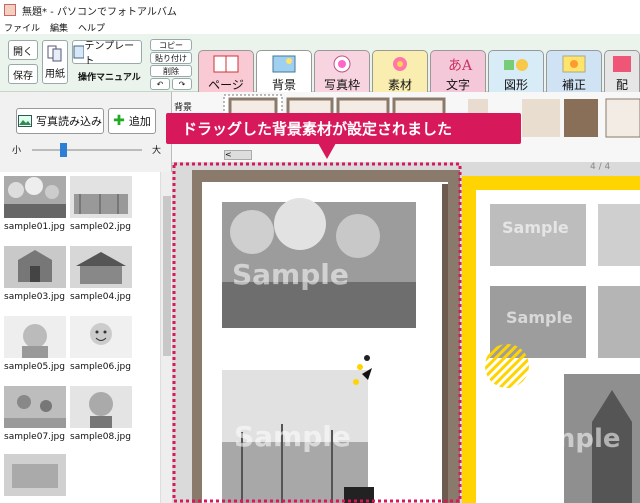 This screenshot has height=503, width=640. Describe the element at coordinates (10, 10) in the screenshot. I see `app-icon` at that location.